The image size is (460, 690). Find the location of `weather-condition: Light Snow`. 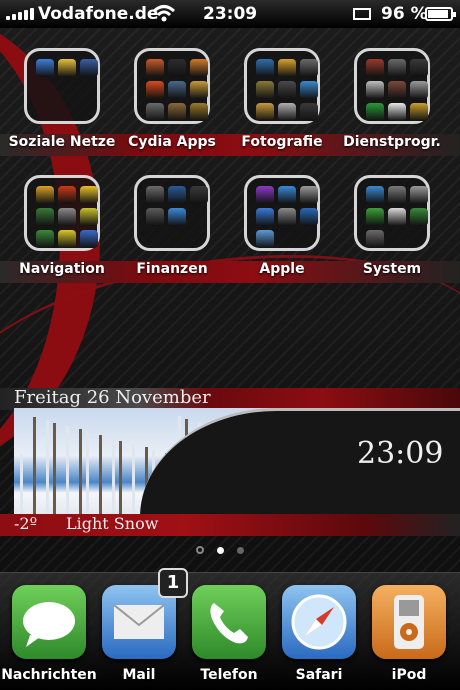

weather-condition: Light Snow is located at coordinates (112, 523).